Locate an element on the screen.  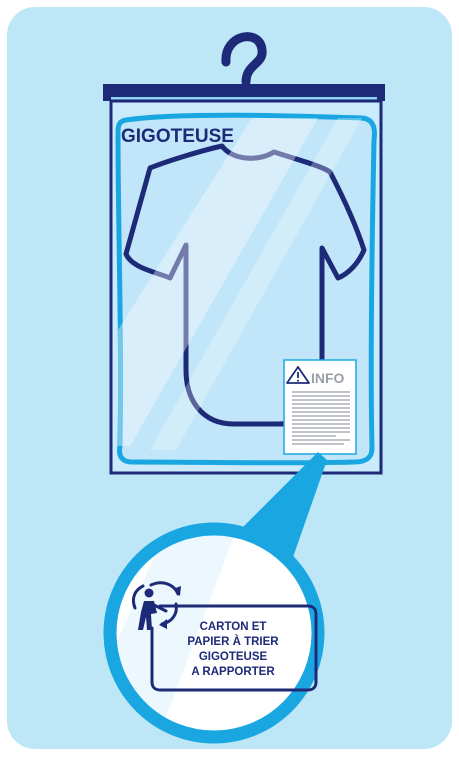
info-document: INFO is located at coordinates (320, 407).